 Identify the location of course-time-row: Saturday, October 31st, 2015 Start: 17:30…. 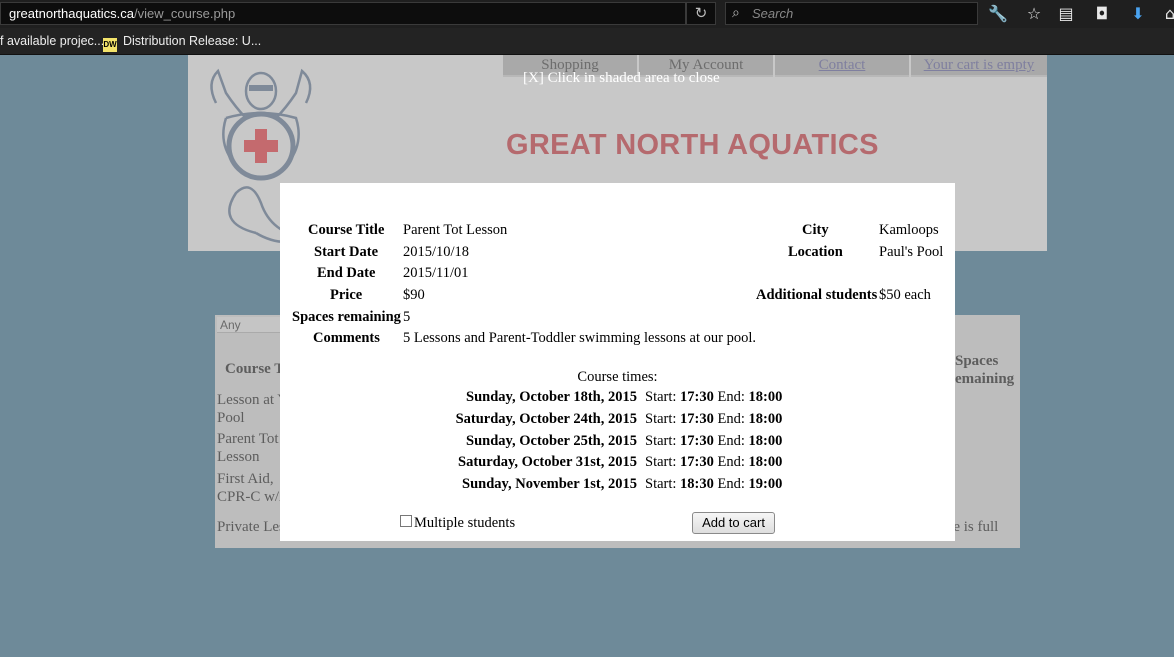
(616, 462).